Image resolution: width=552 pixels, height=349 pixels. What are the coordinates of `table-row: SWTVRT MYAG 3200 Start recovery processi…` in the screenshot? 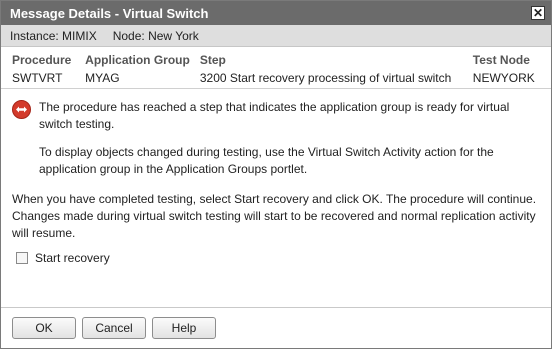 It's located at (277, 78).